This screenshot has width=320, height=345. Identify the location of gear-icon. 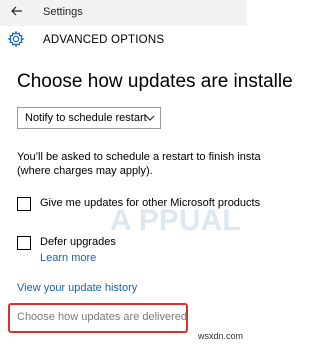
(16, 39).